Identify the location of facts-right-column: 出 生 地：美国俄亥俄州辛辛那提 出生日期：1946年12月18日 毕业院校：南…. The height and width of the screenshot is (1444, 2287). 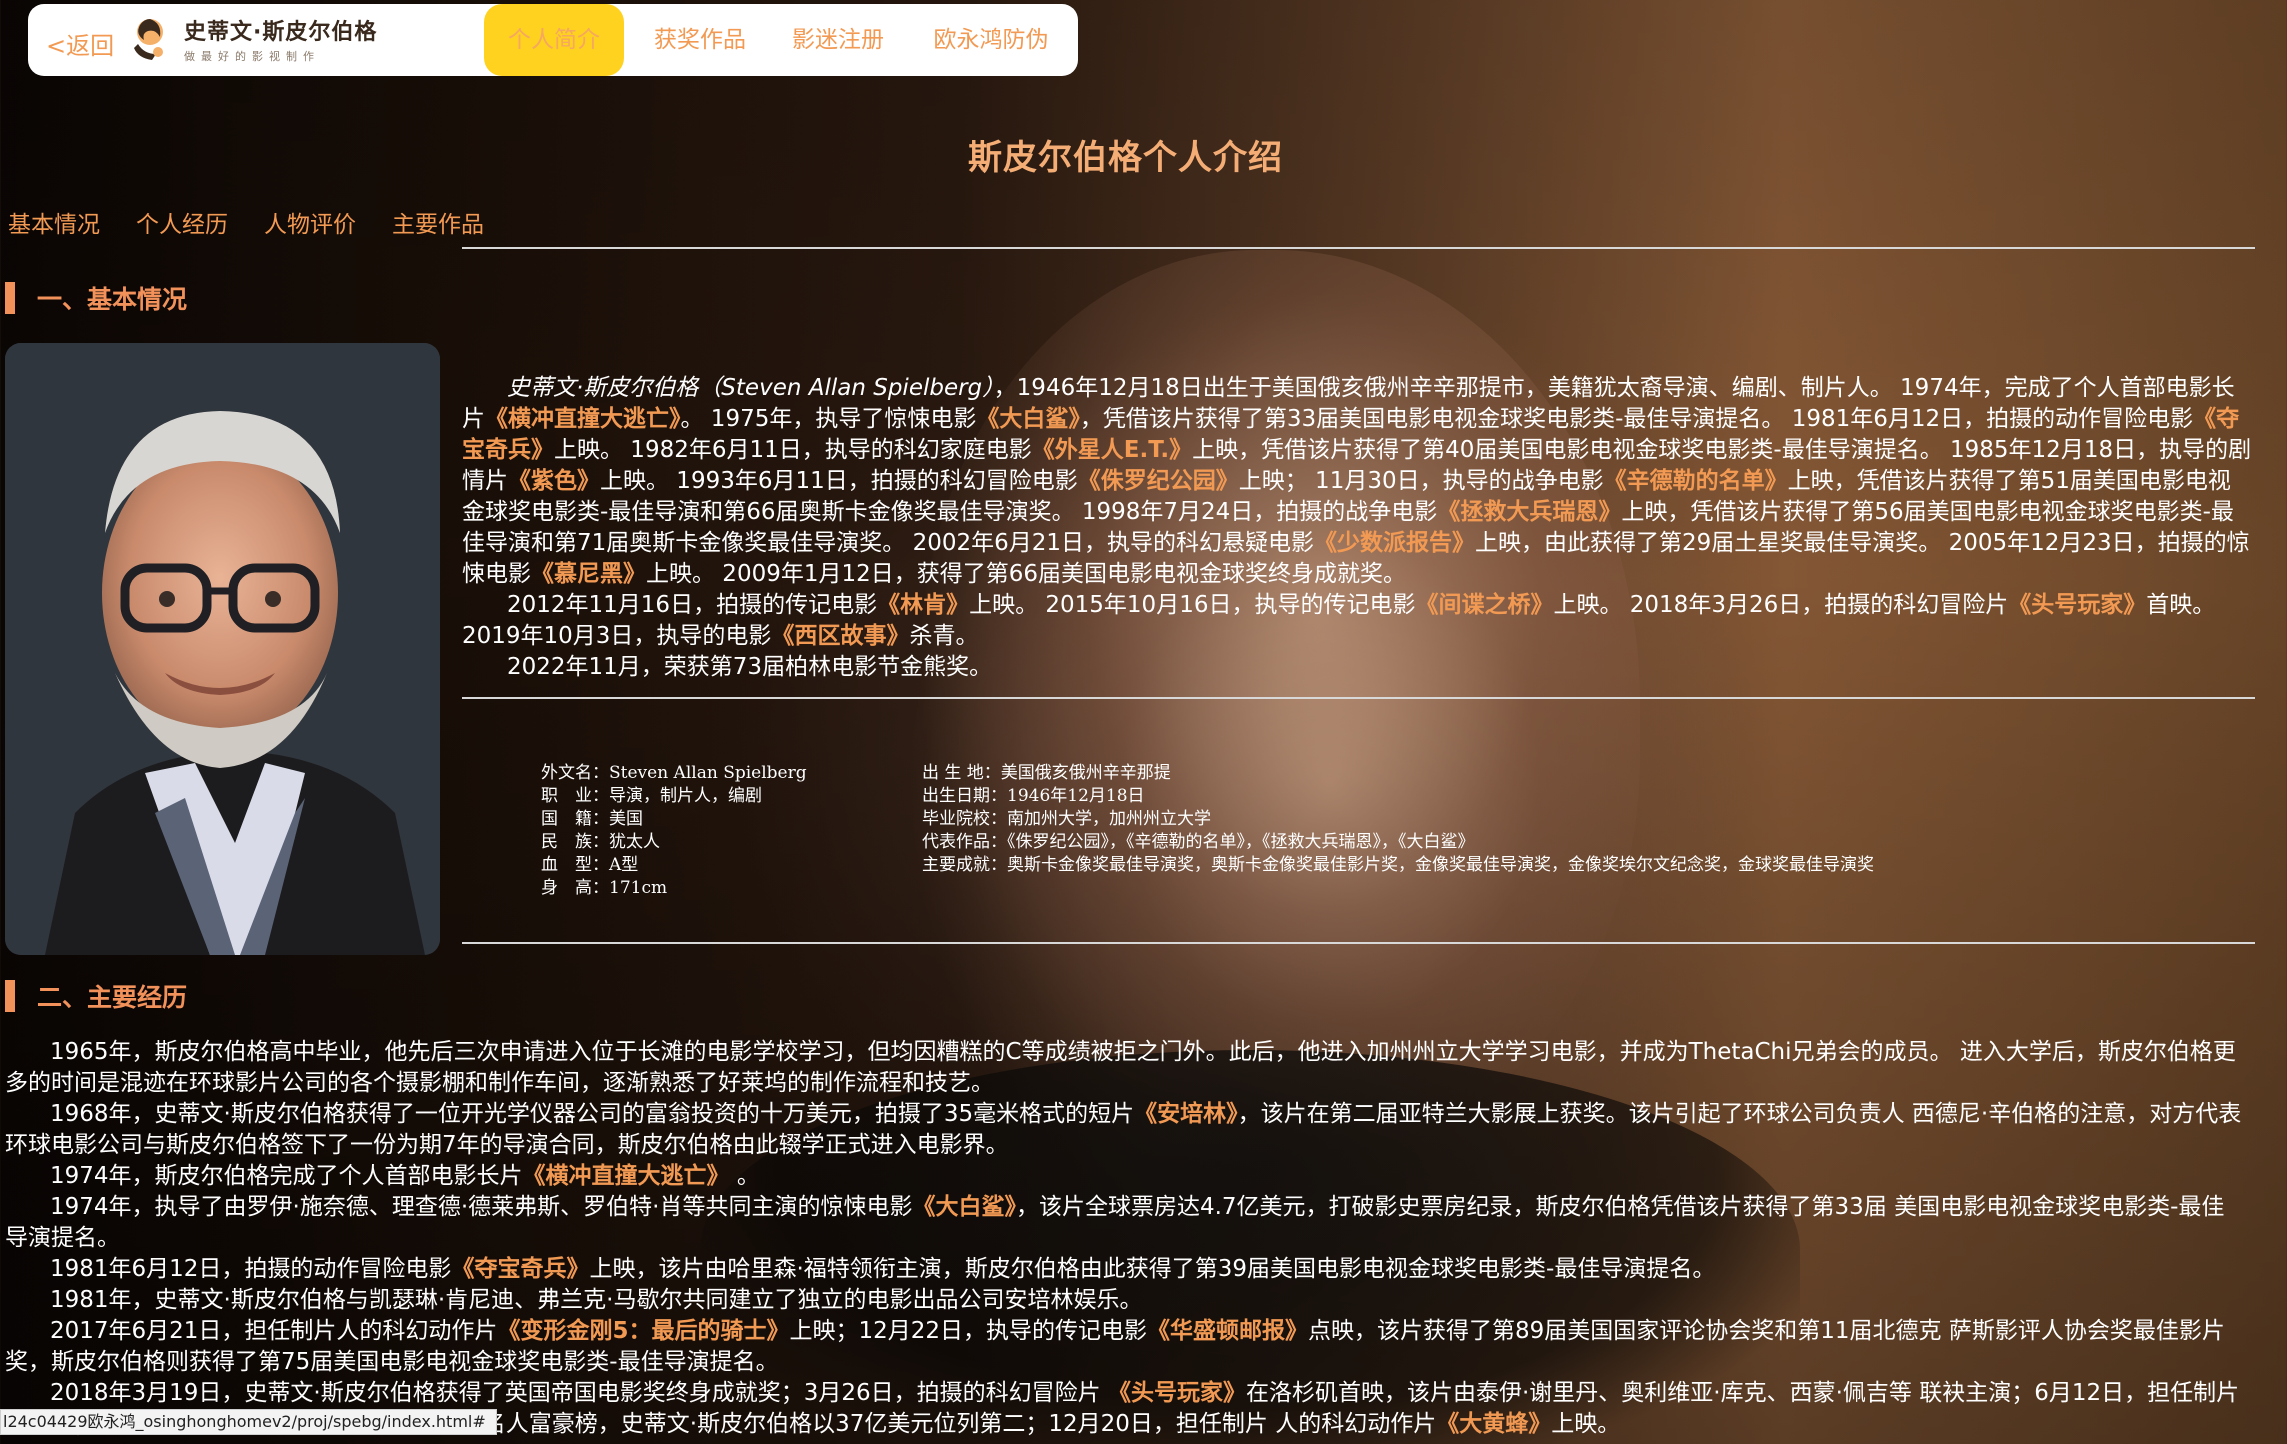
(1398, 819).